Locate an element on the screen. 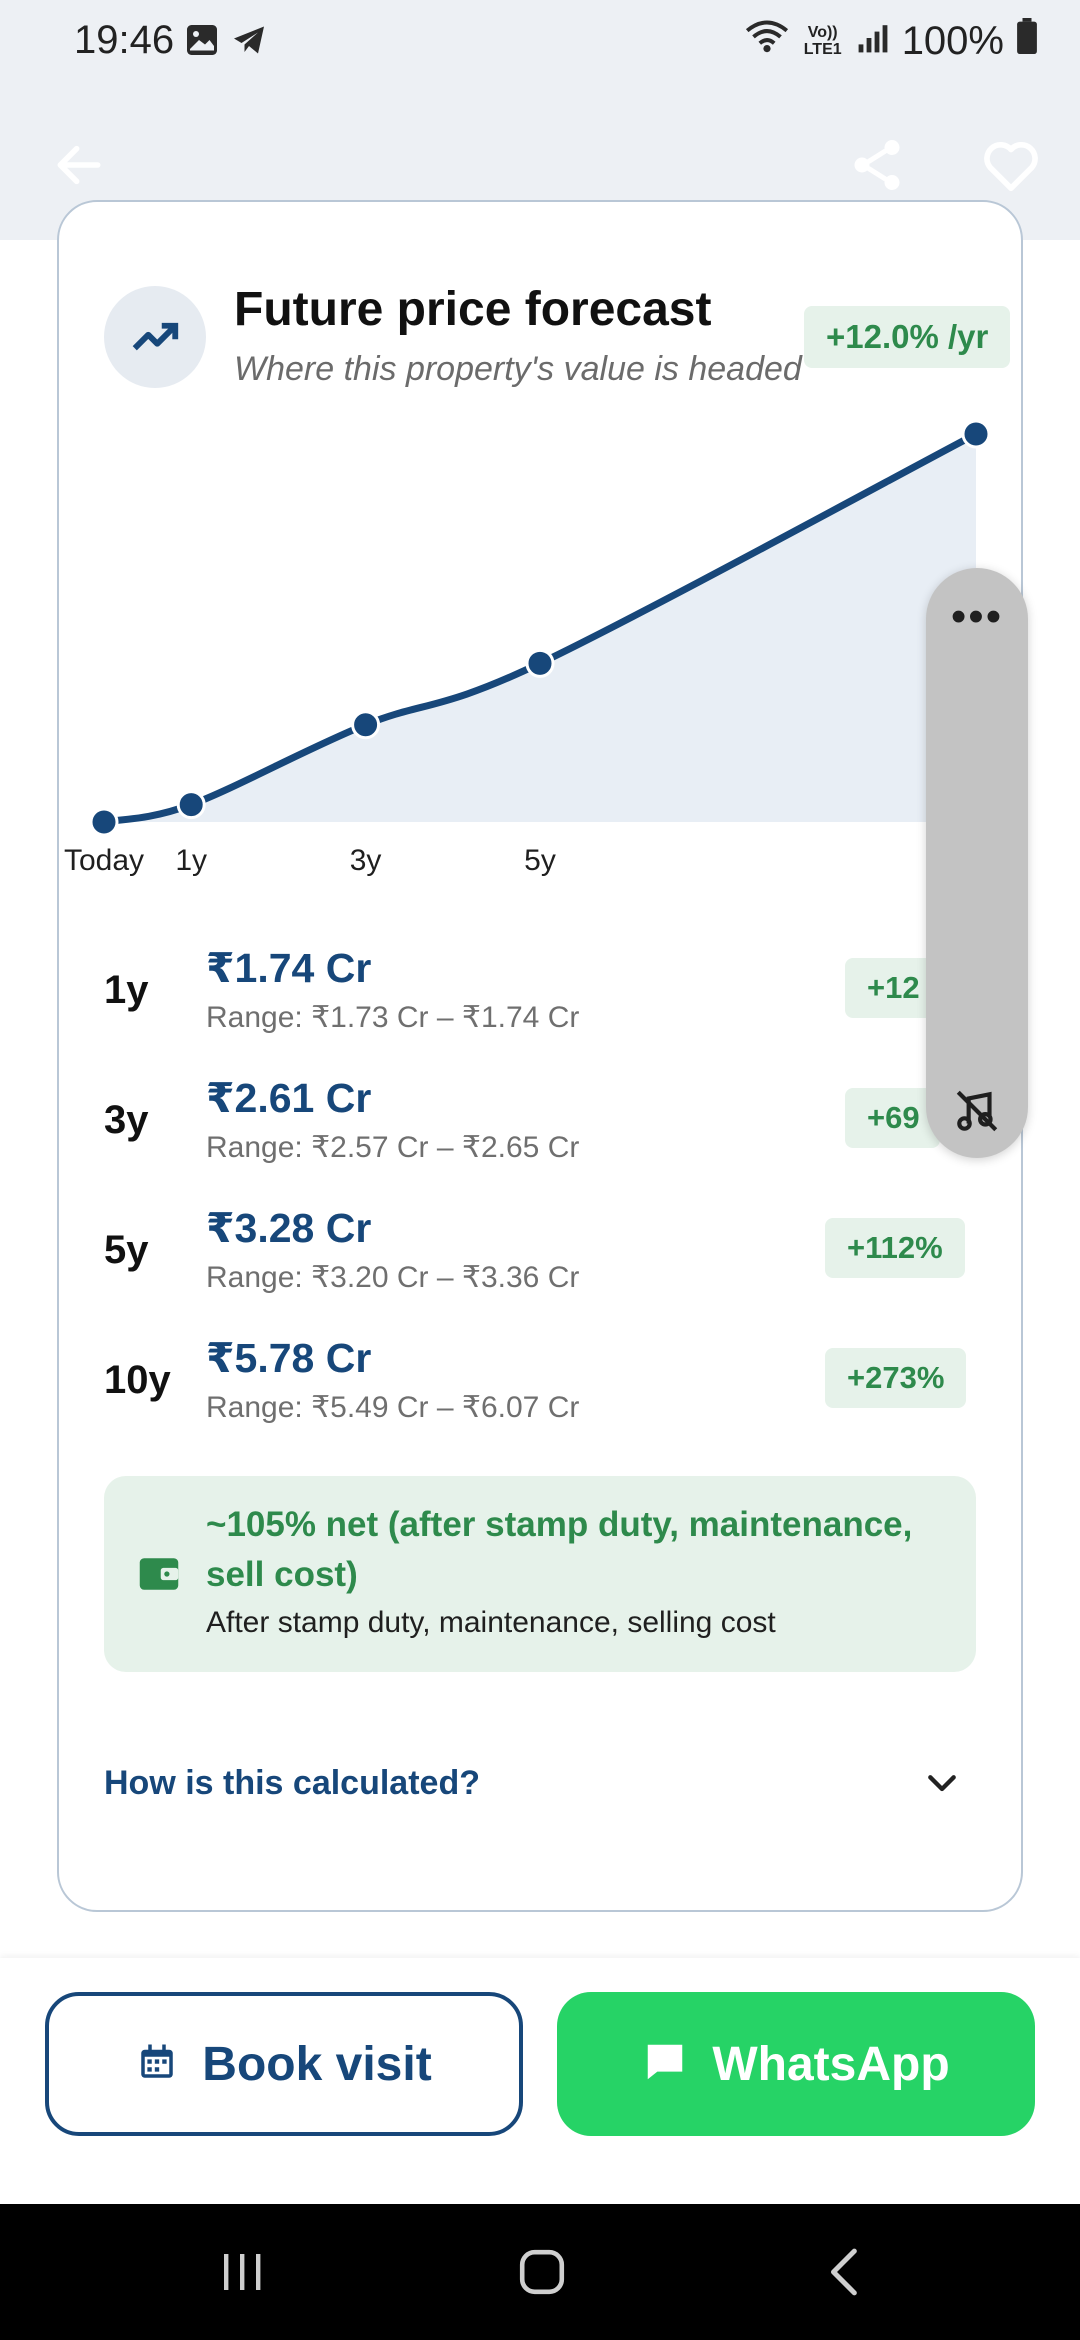 The width and height of the screenshot is (1080, 2340). row-10y-price: ₹5.78 Cr is located at coordinates (289, 1358).